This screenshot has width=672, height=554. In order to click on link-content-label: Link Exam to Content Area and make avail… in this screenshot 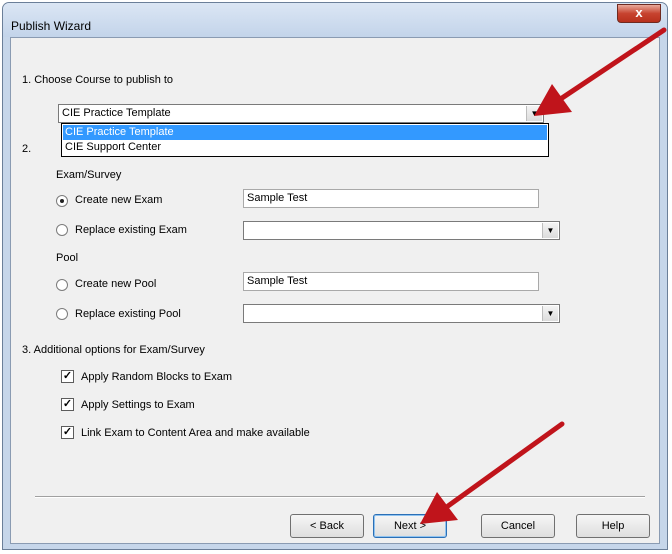, I will do `click(195, 433)`.